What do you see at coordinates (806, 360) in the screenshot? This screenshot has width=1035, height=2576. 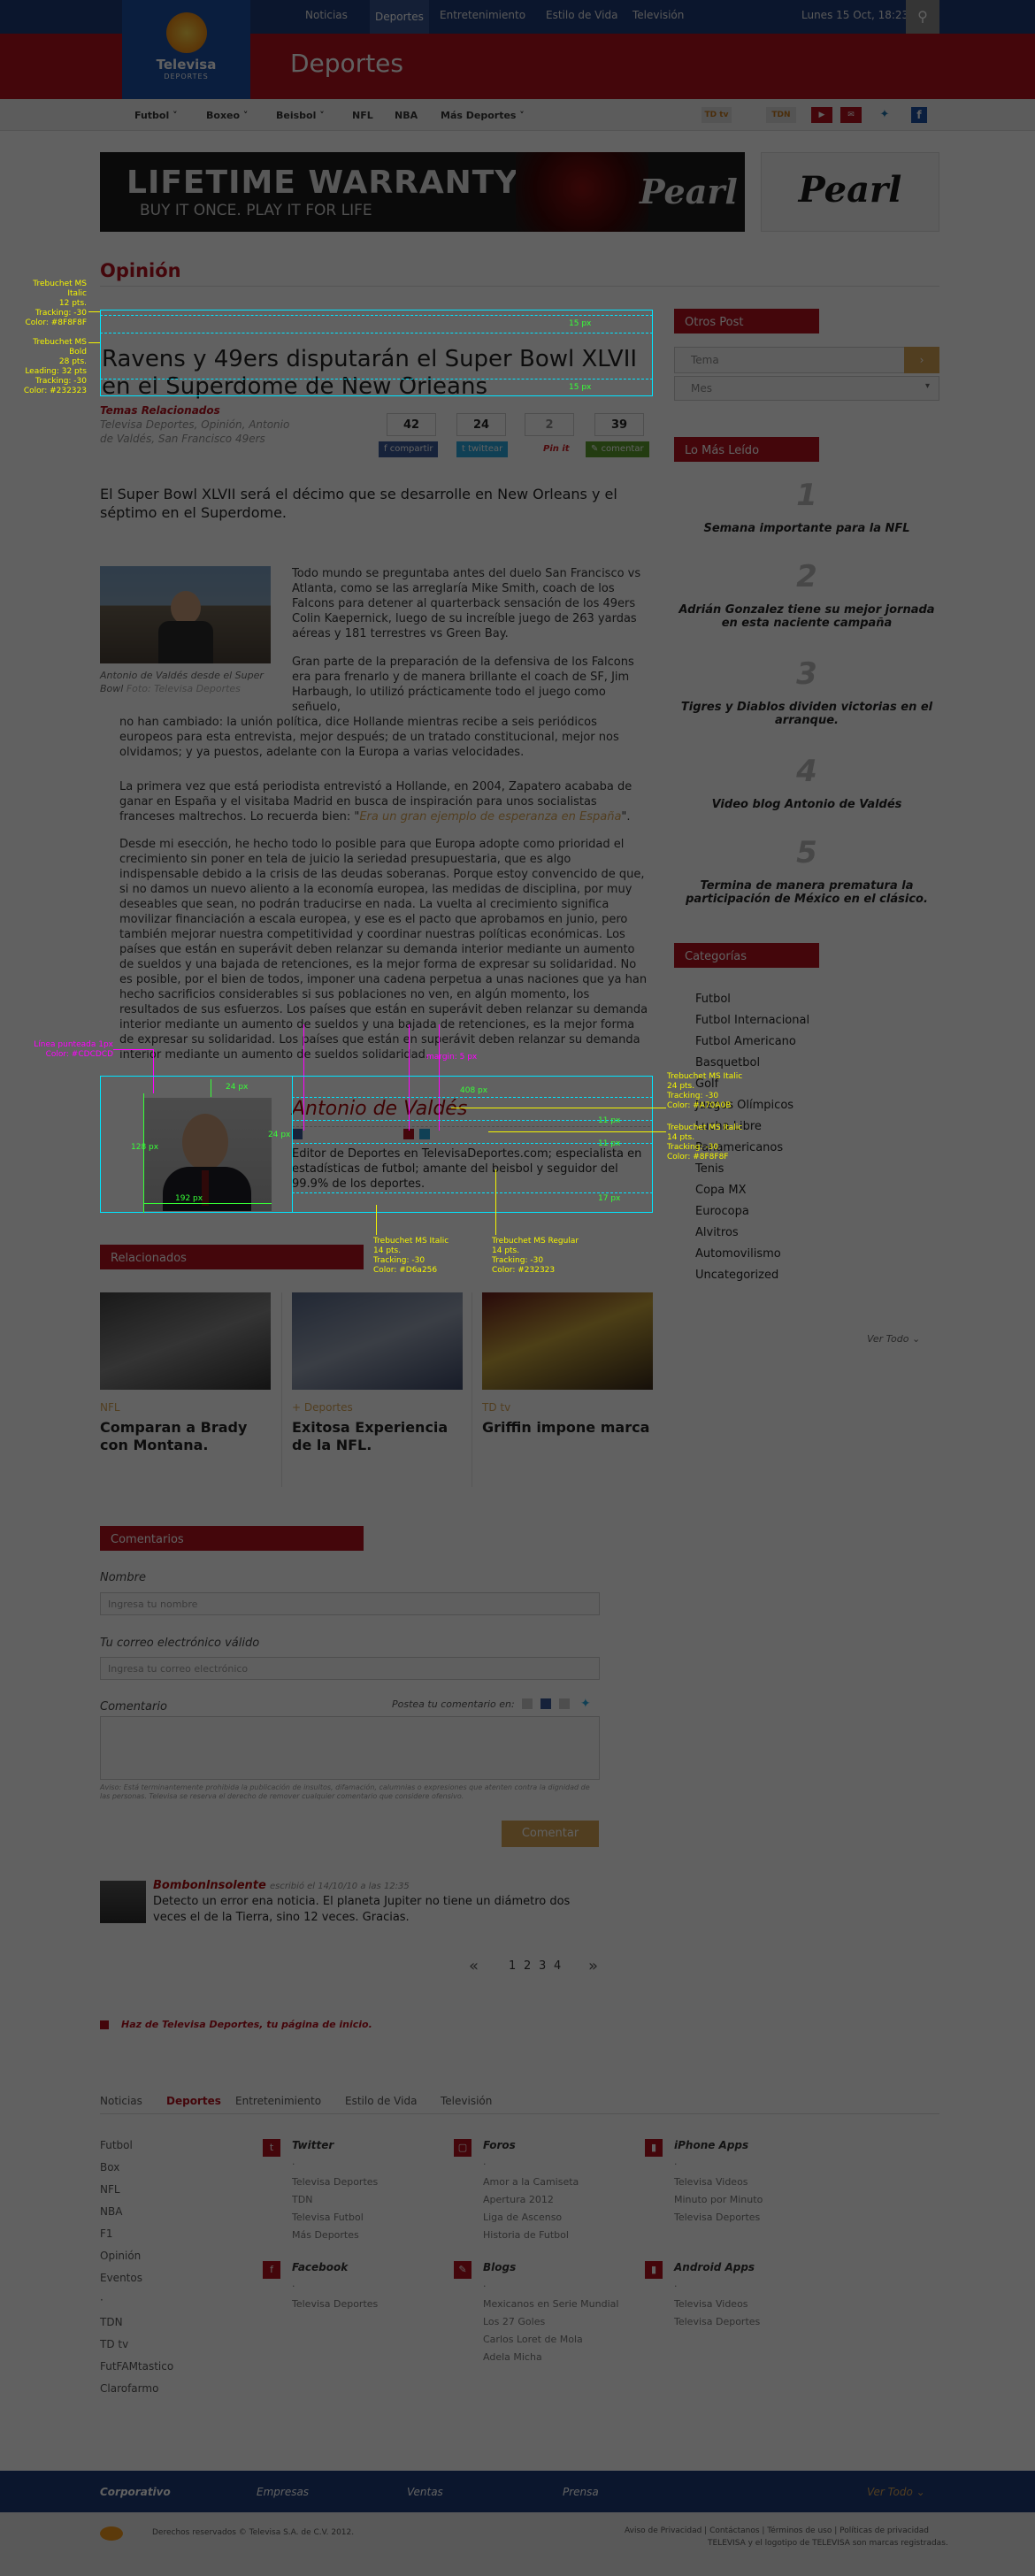 I see `tema-select: Tema` at bounding box center [806, 360].